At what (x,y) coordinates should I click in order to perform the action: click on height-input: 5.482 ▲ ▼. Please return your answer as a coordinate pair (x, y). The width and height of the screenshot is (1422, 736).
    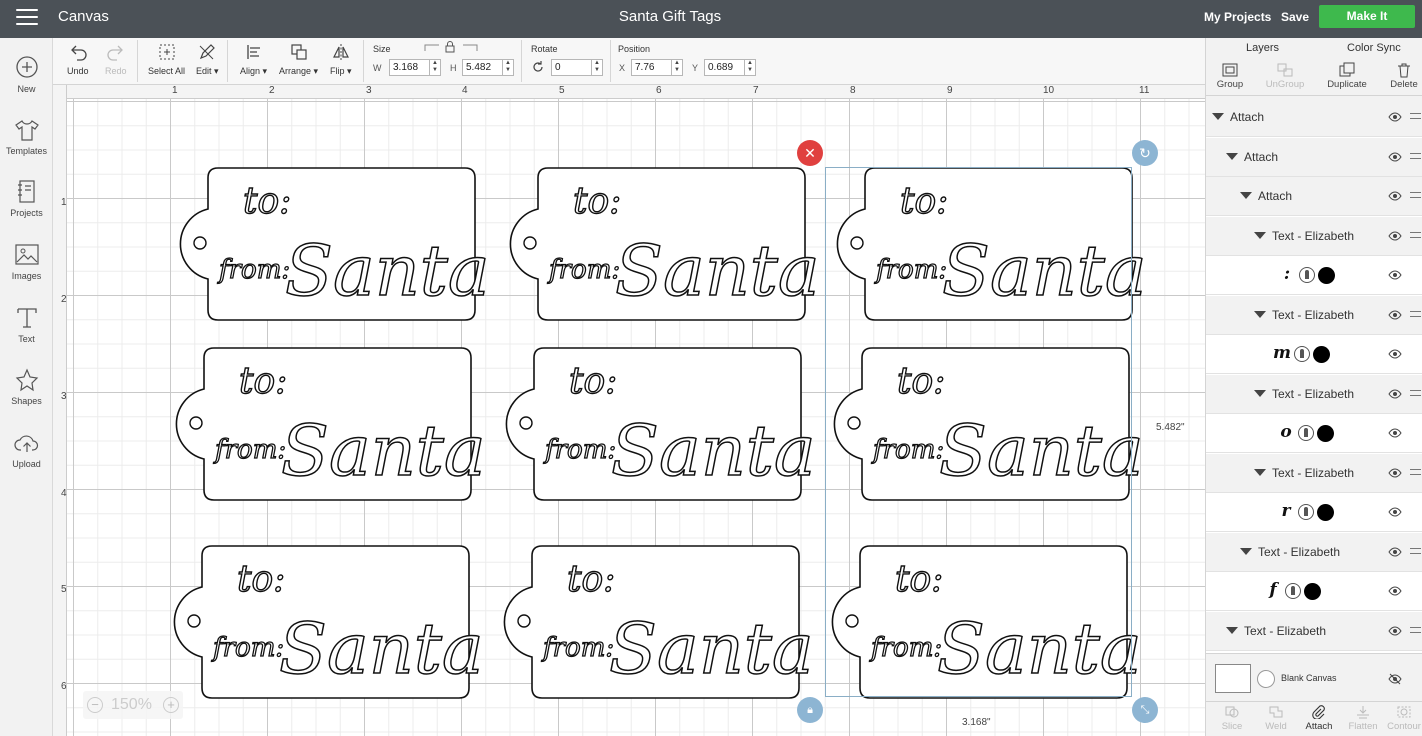
    Looking at the image, I should click on (488, 67).